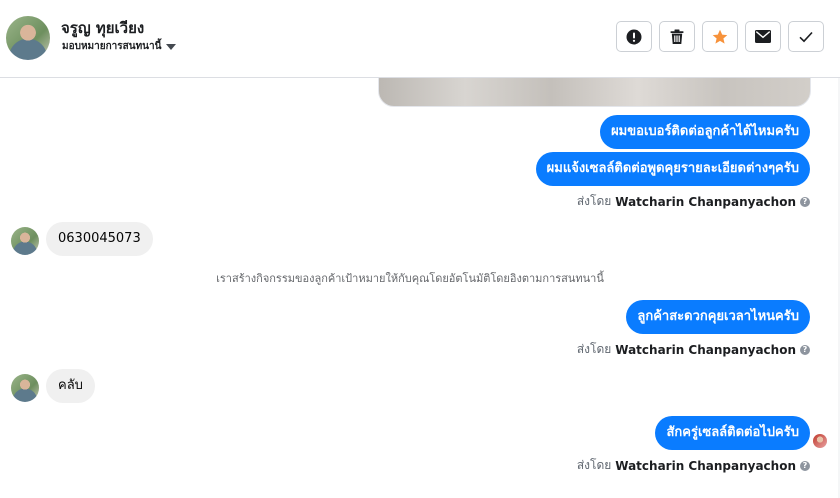 This screenshot has height=498, width=840. Describe the element at coordinates (718, 317) in the screenshot. I see `outgoing-message: ลูกค้าสะดวกคุยเวลาไหนครับ` at that location.